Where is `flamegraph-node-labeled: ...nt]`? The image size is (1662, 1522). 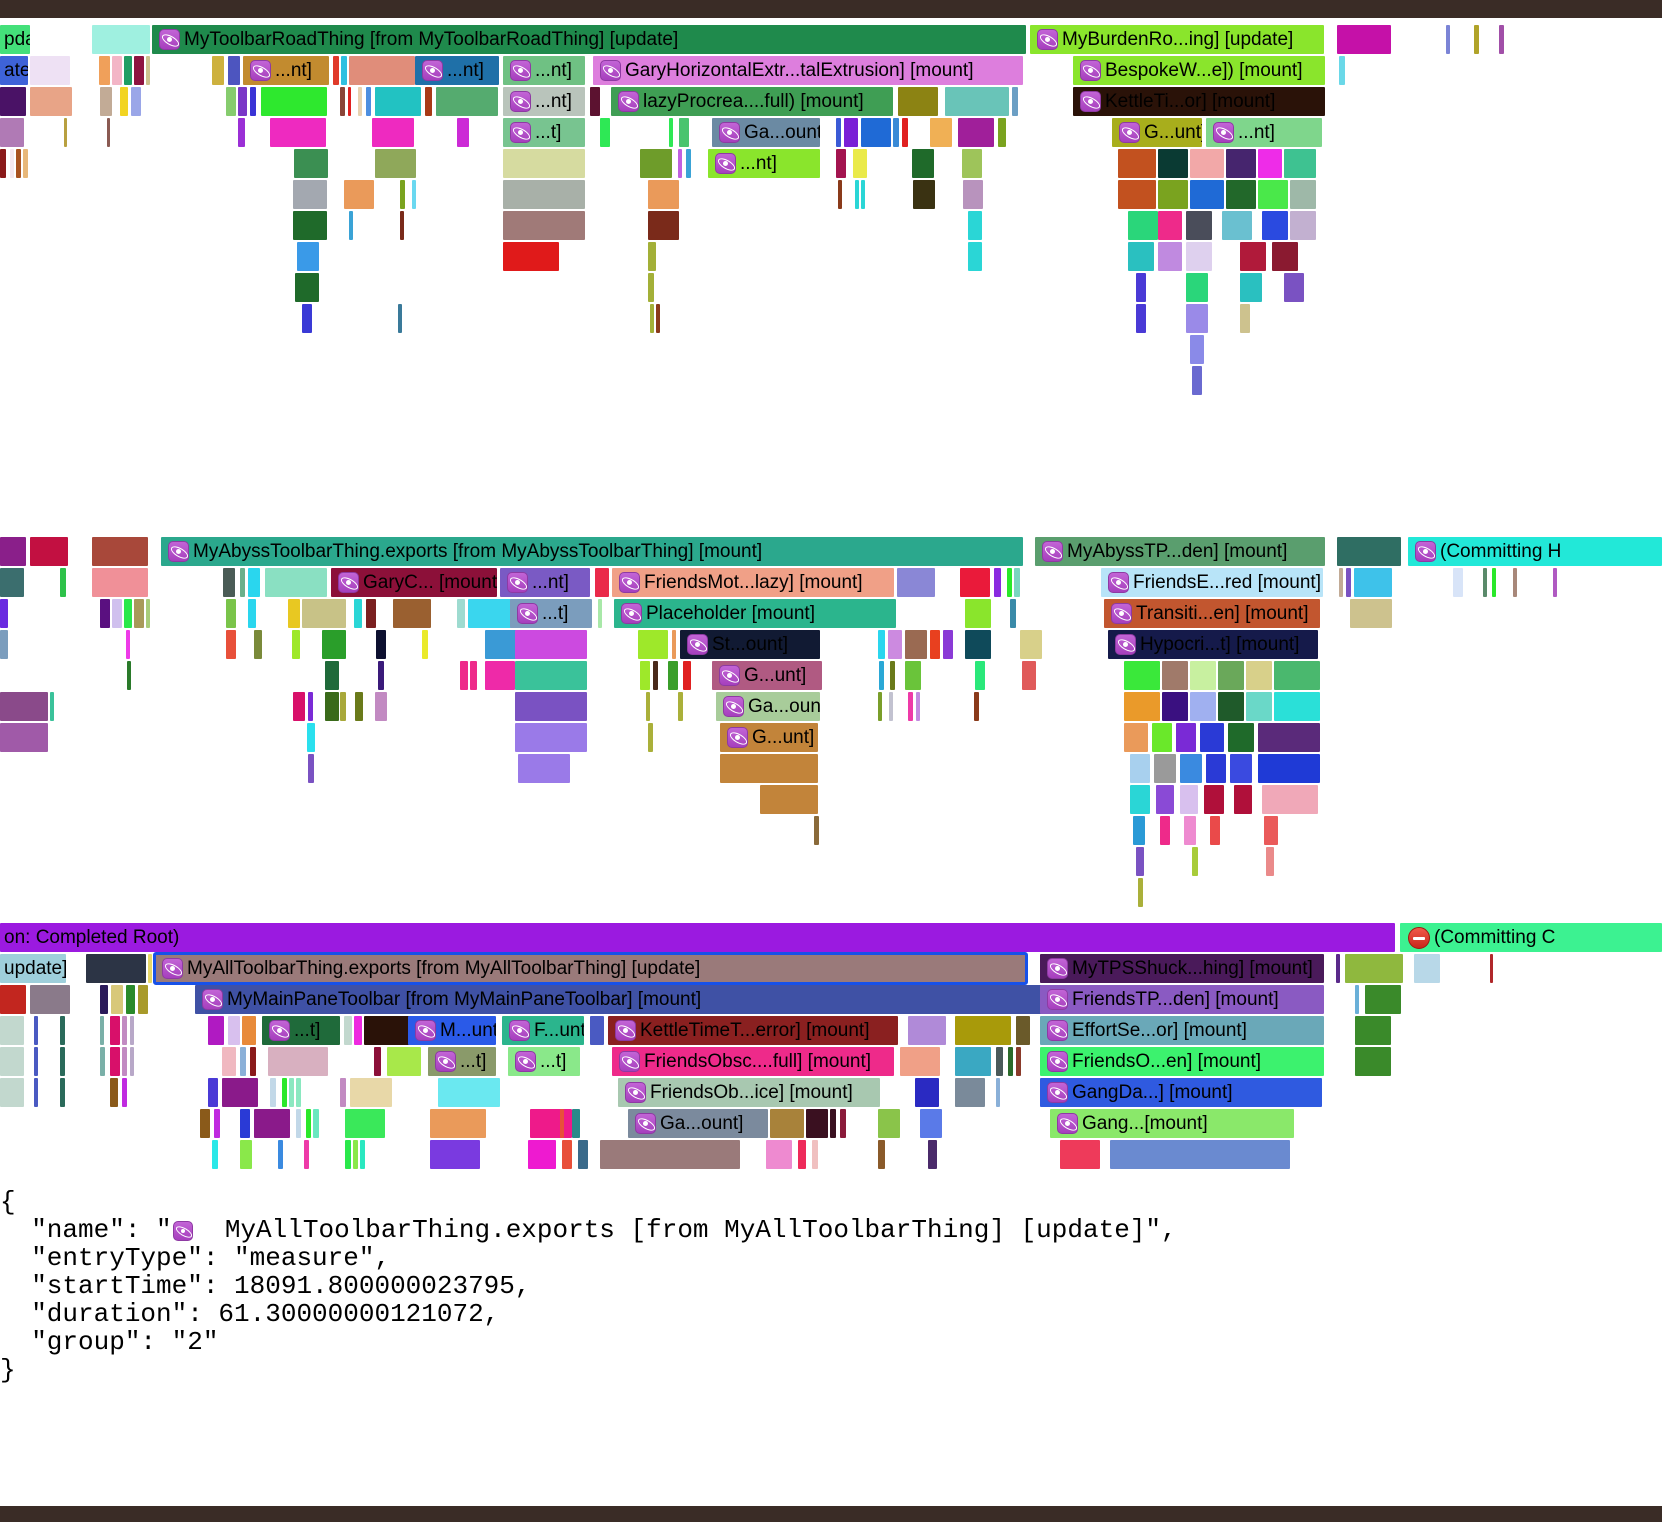 flamegraph-node-labeled: ...nt] is located at coordinates (457, 70).